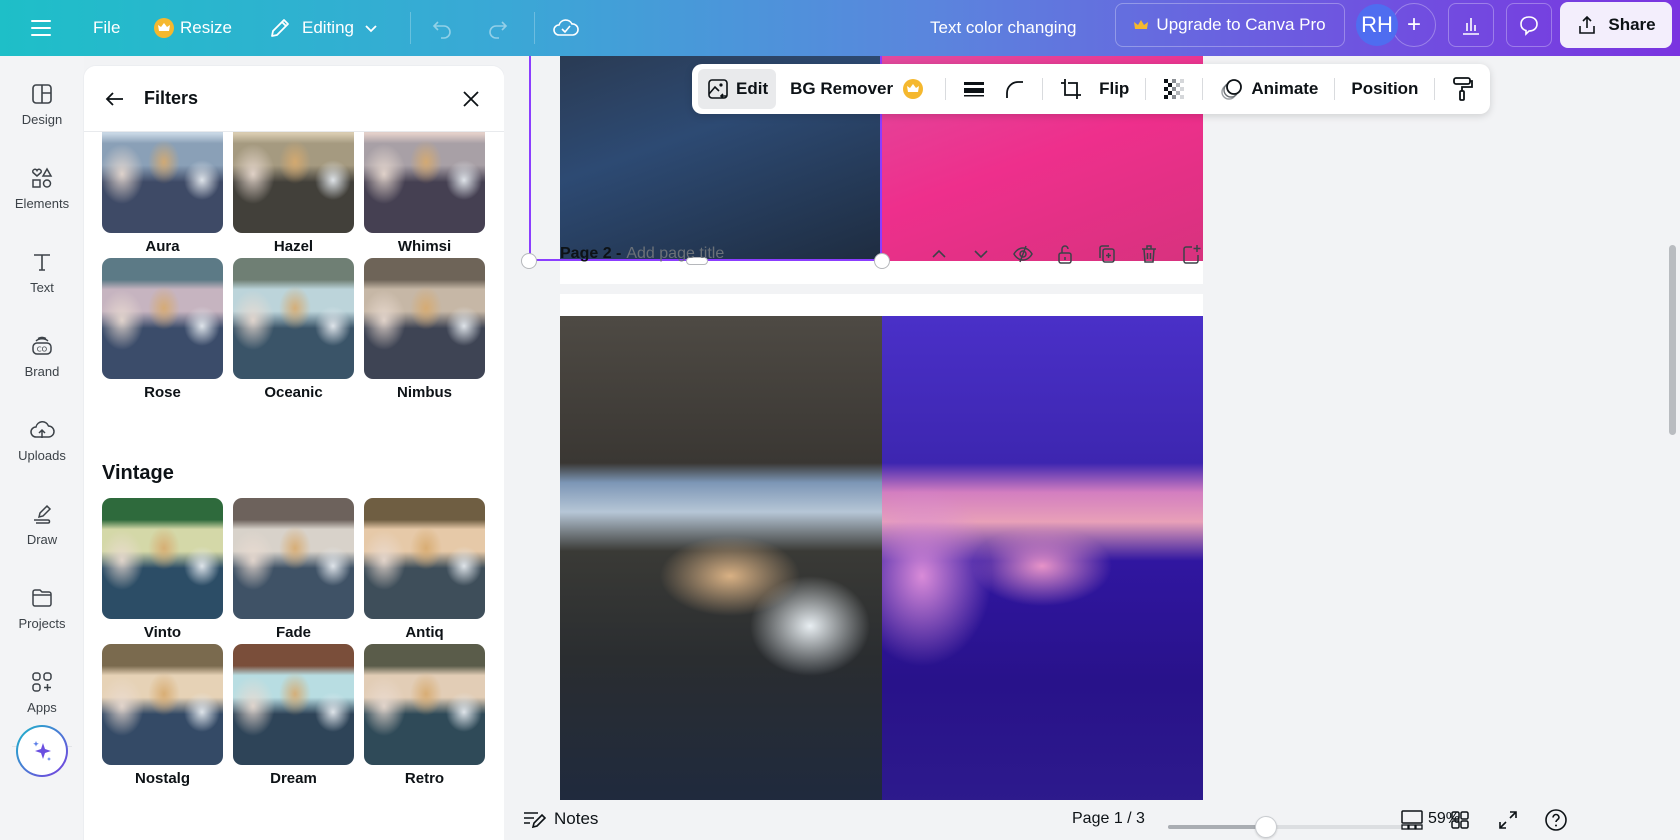 This screenshot has width=1680, height=840. I want to click on crop-button, so click(1071, 89).